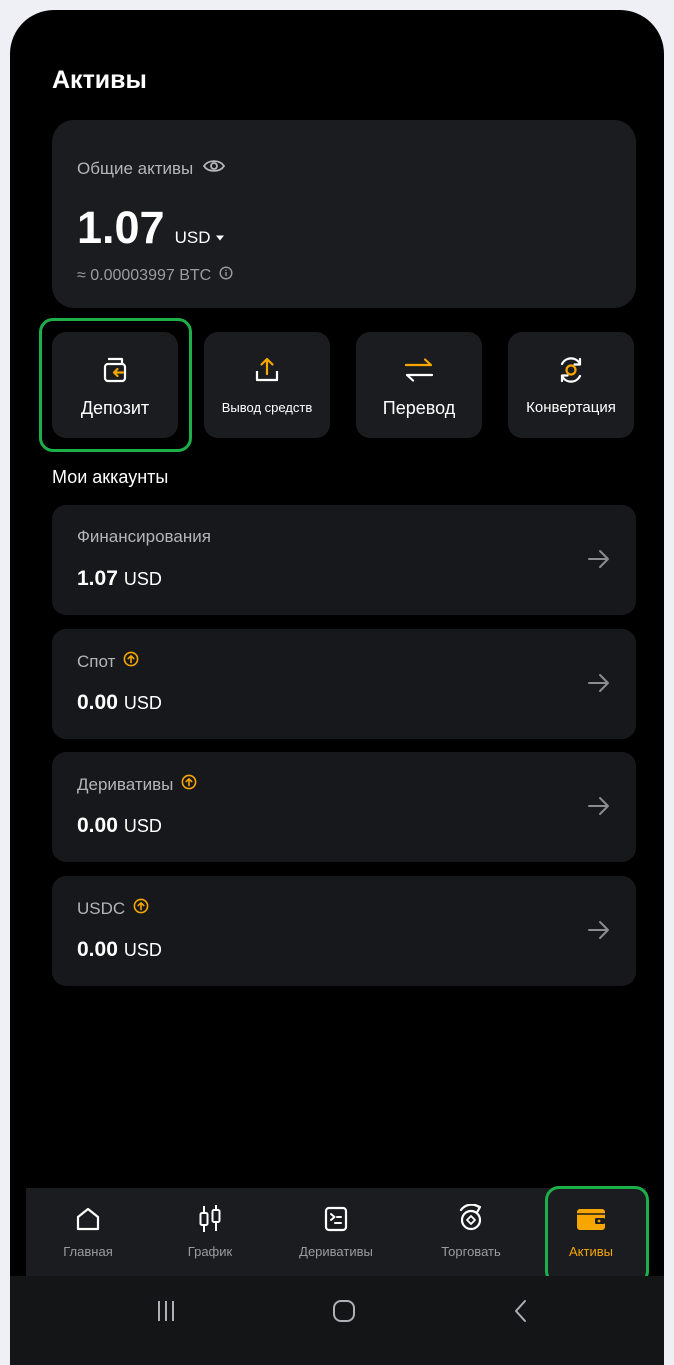 This screenshot has height=1365, width=674. What do you see at coordinates (97, 578) in the screenshot?
I see `account-balance-value: 1.07` at bounding box center [97, 578].